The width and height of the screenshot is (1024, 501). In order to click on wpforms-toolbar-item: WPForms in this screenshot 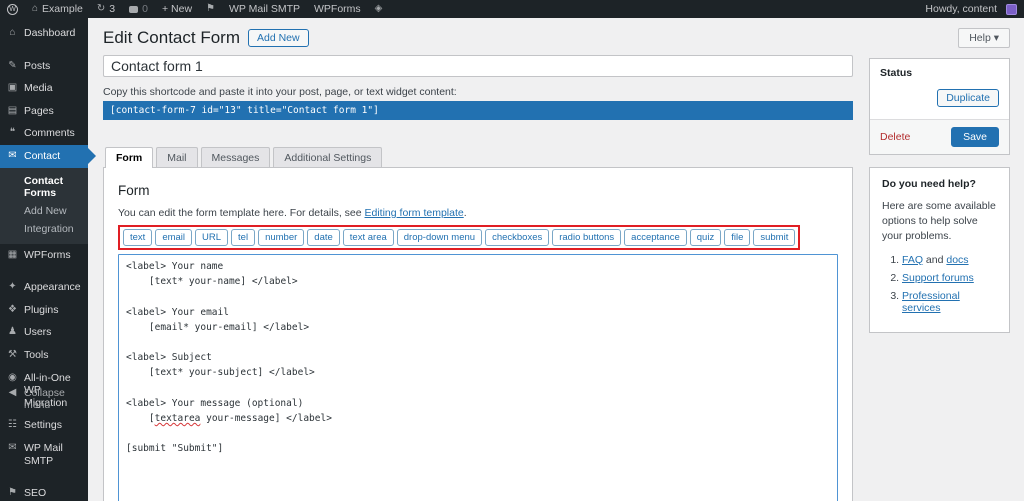, I will do `click(337, 9)`.